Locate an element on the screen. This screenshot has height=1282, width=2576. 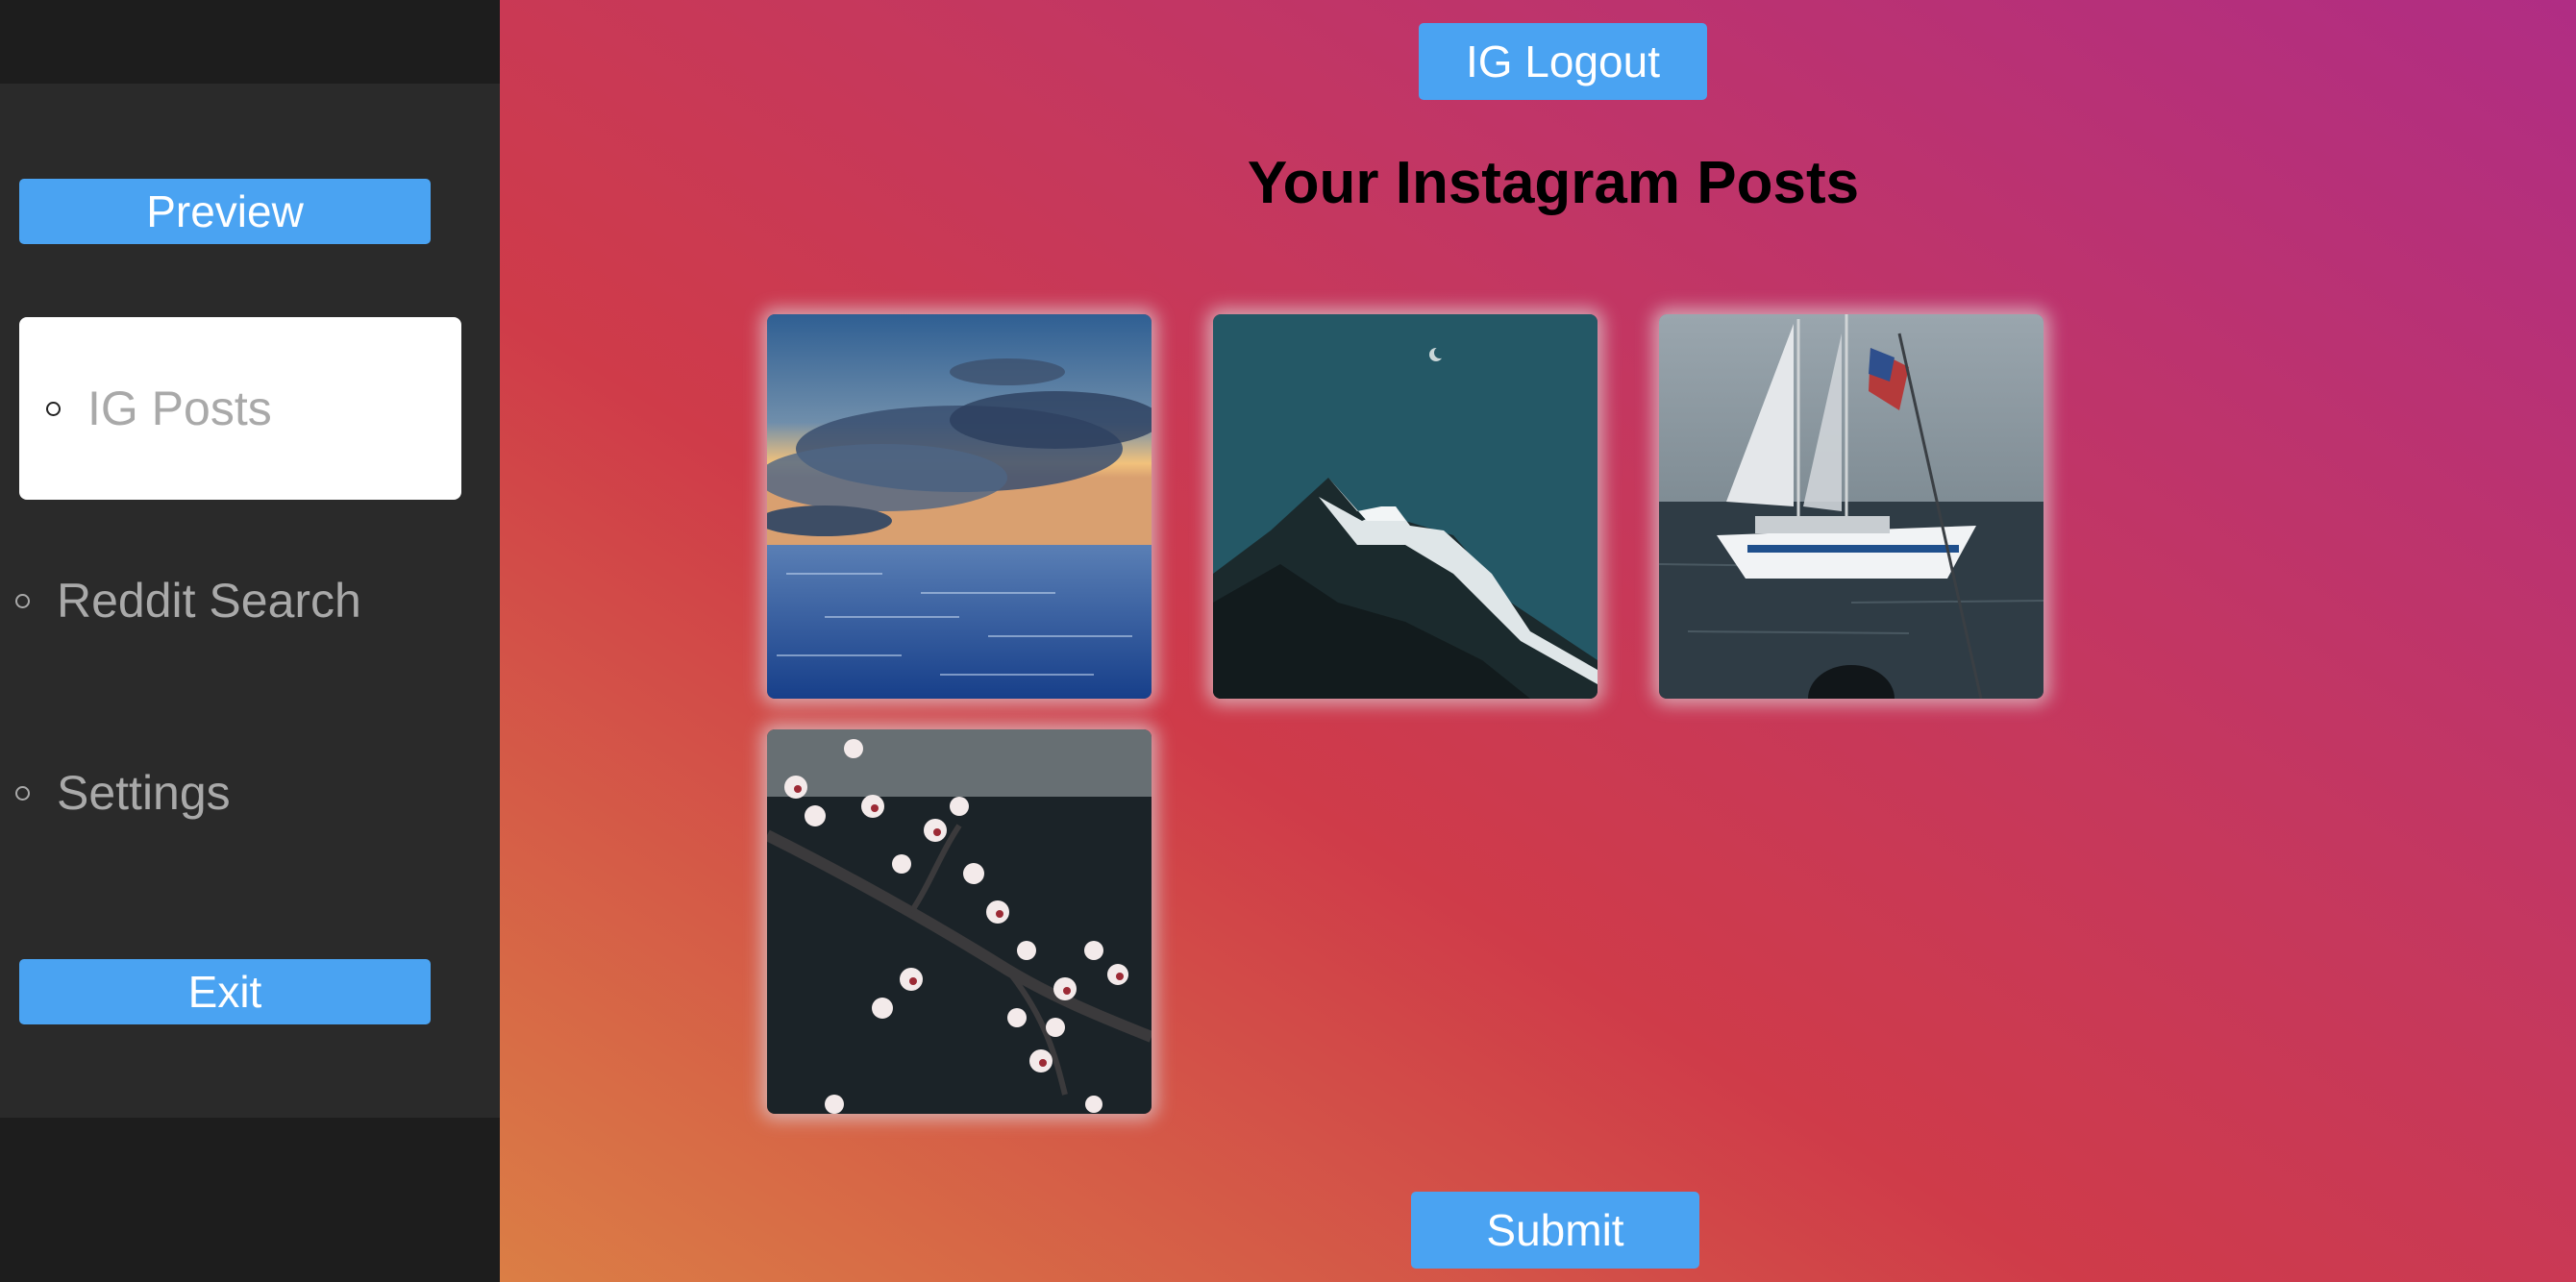
exit-button: Exit is located at coordinates (225, 991).